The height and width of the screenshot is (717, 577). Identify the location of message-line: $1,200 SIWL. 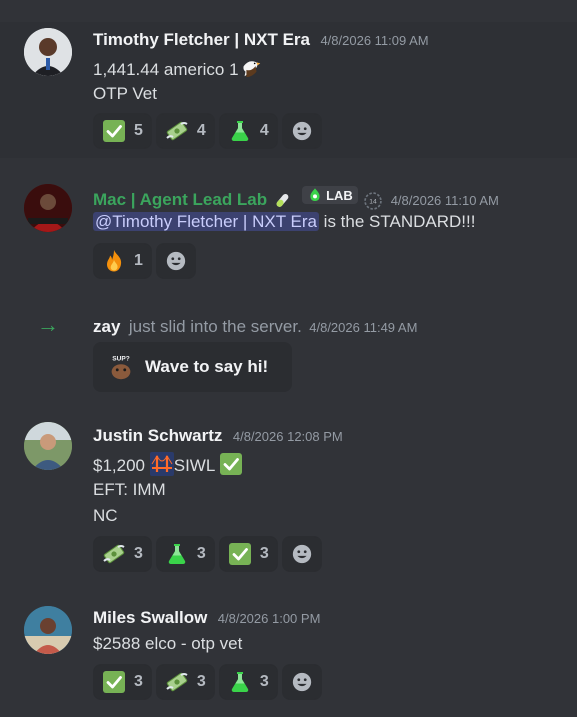
(168, 464).